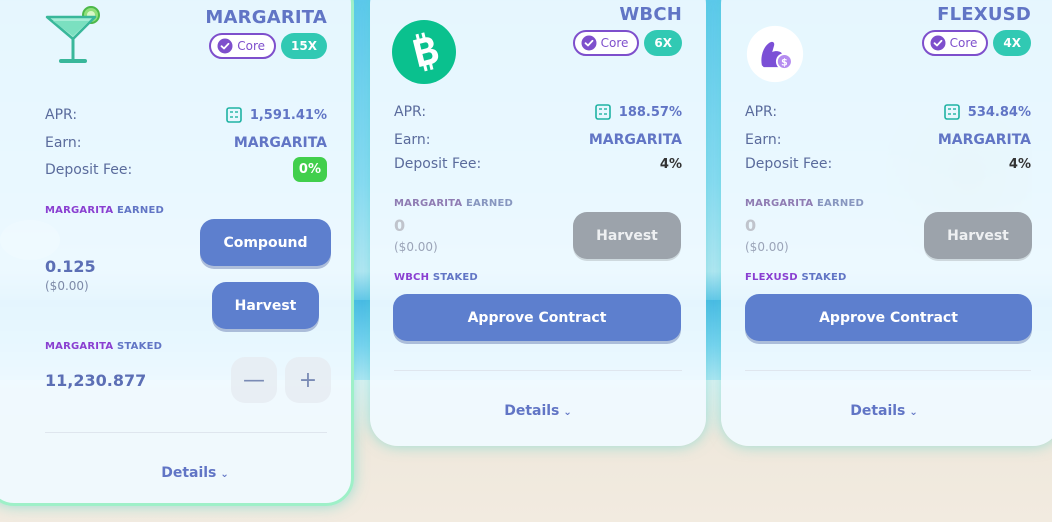 This screenshot has width=1052, height=522. I want to click on farm-tags: Core 6X, so click(627, 43).